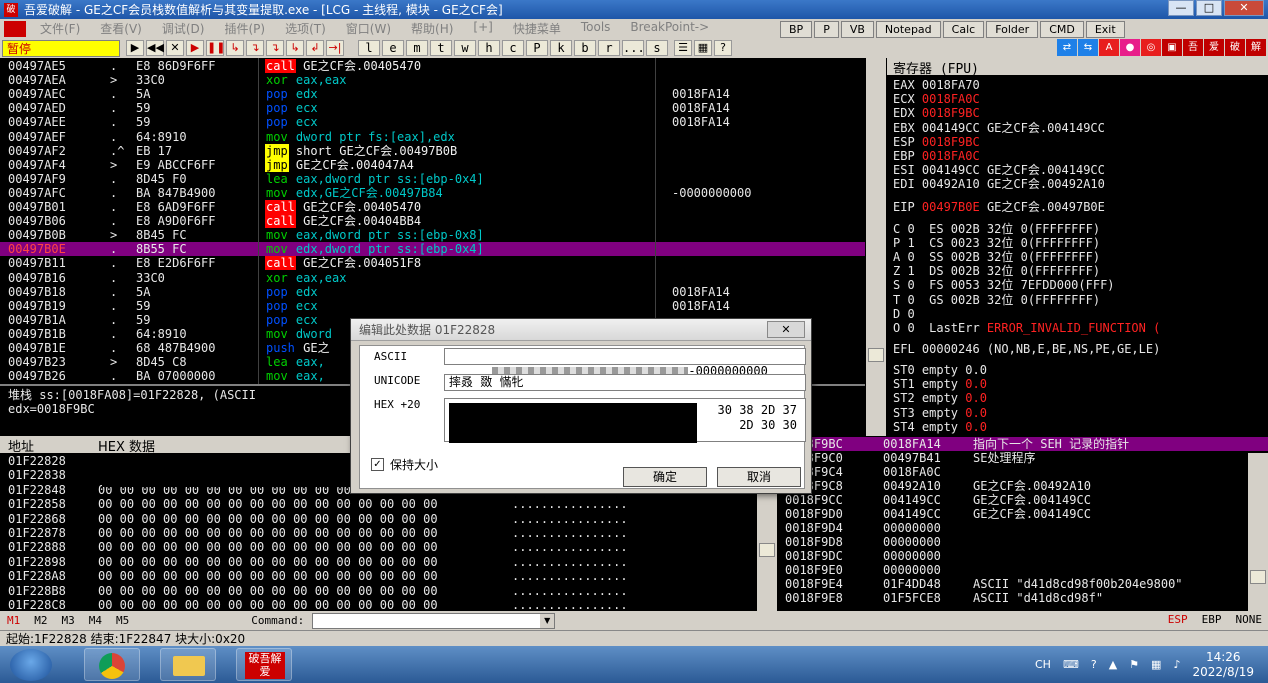 Image resolution: width=1268 pixels, height=683 pixels. What do you see at coordinates (404, 464) in the screenshot?
I see `keep-size-checkbox: ✓ 保持大小` at bounding box center [404, 464].